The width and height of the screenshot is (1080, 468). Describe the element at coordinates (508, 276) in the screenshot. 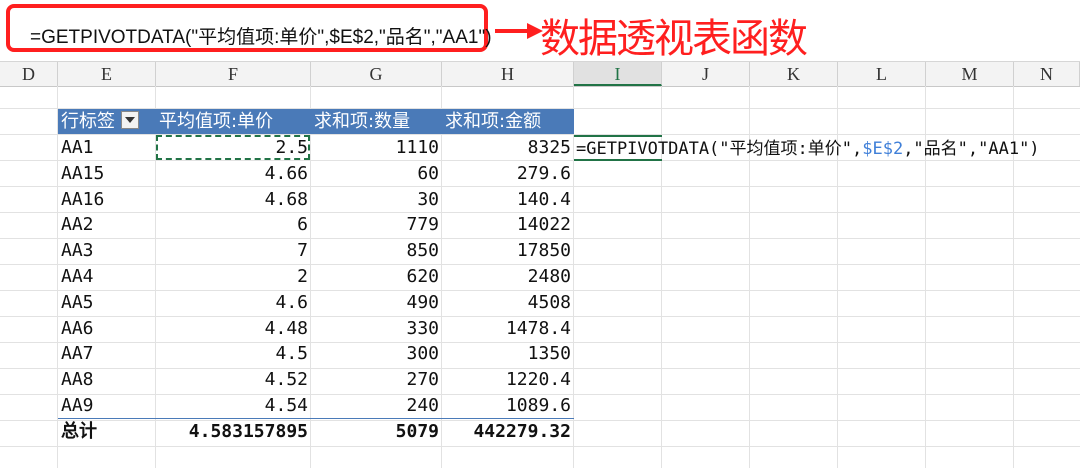

I see `pivot-cell-amount: 2480` at that location.